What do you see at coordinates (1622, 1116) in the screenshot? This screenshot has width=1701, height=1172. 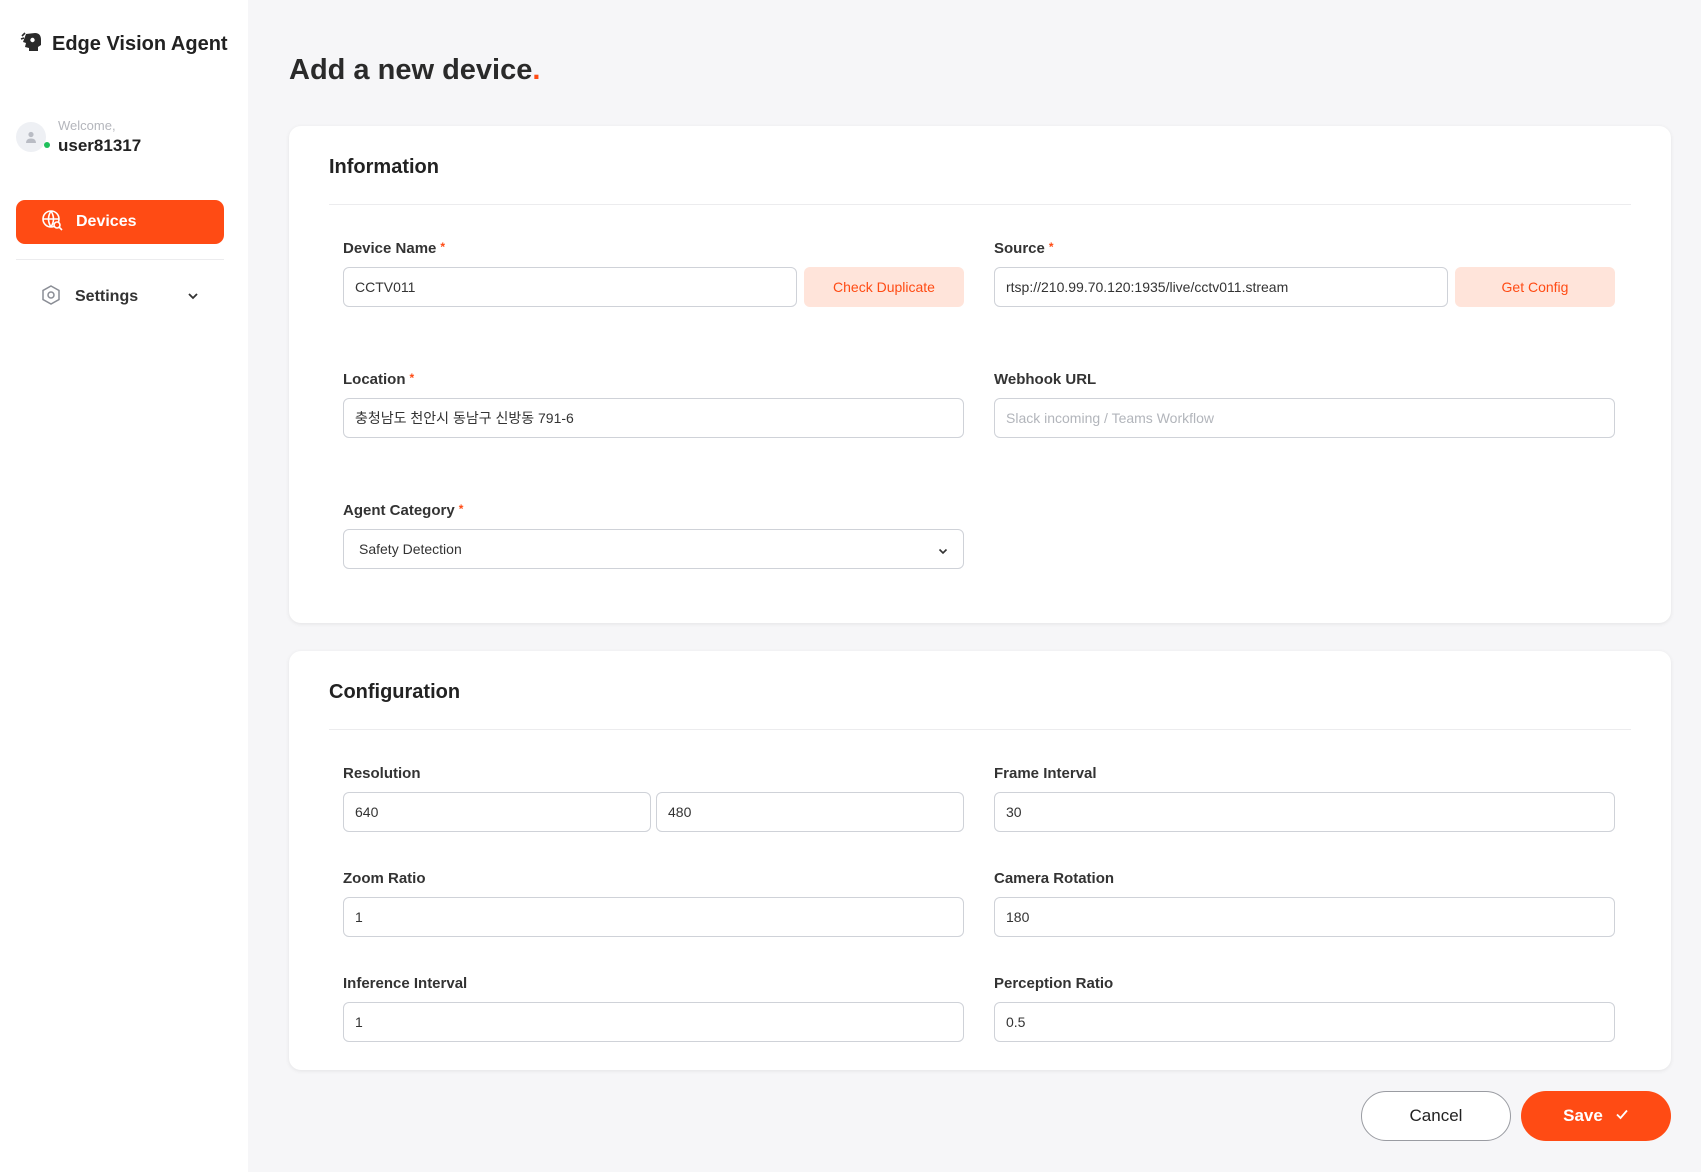 I see `check-icon` at bounding box center [1622, 1116].